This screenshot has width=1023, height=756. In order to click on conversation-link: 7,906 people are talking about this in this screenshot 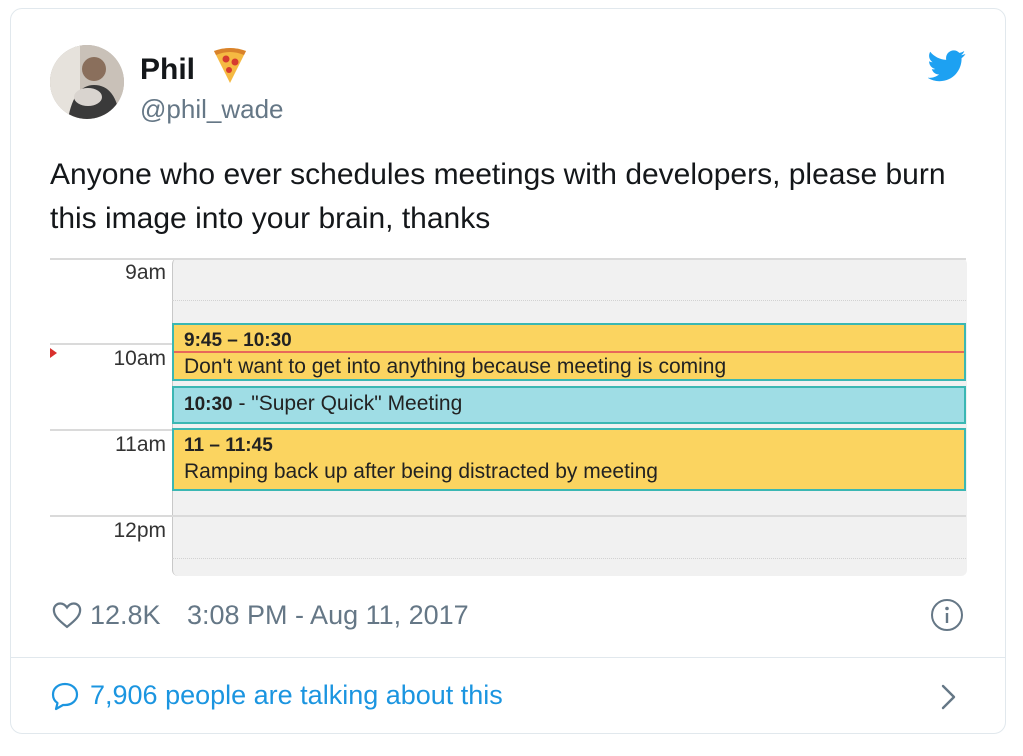, I will do `click(276, 695)`.